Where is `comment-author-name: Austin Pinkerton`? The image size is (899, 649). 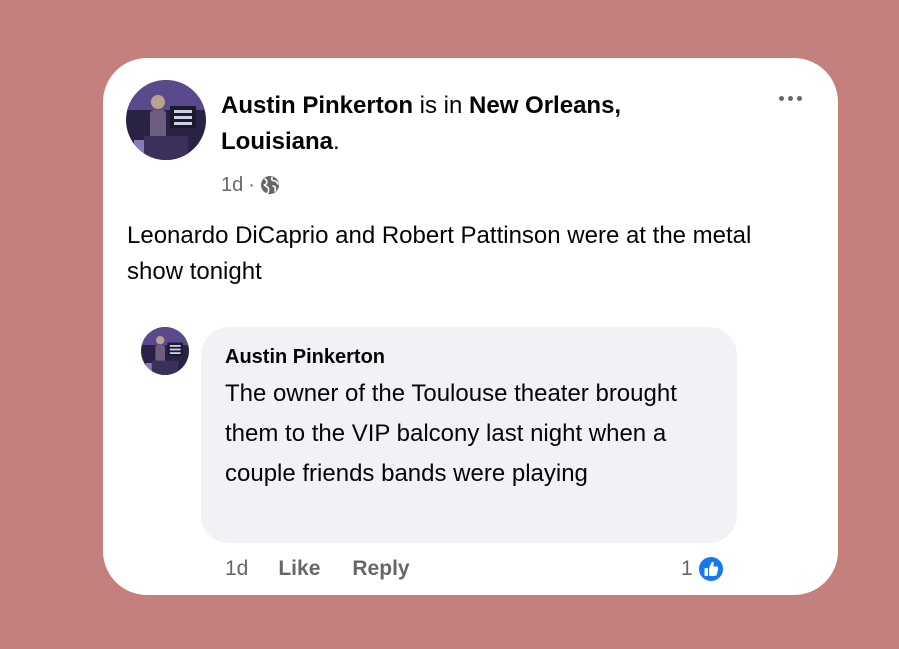
comment-author-name: Austin Pinkerton is located at coordinates (470, 357).